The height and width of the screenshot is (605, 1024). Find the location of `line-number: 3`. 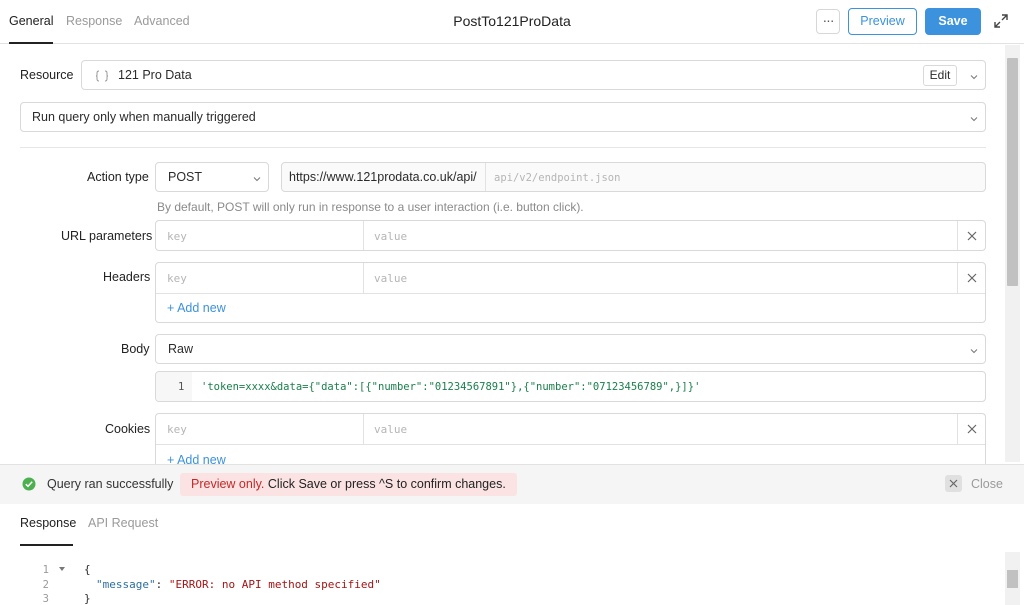

line-number: 3 is located at coordinates (45, 599).